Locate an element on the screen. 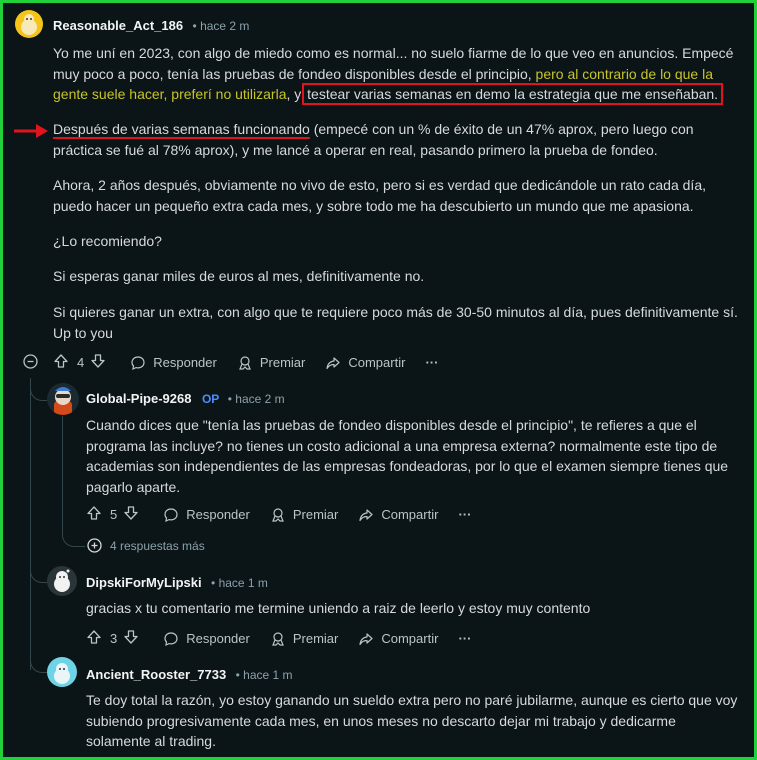  thread-line-reply1 is located at coordinates (62, 474).